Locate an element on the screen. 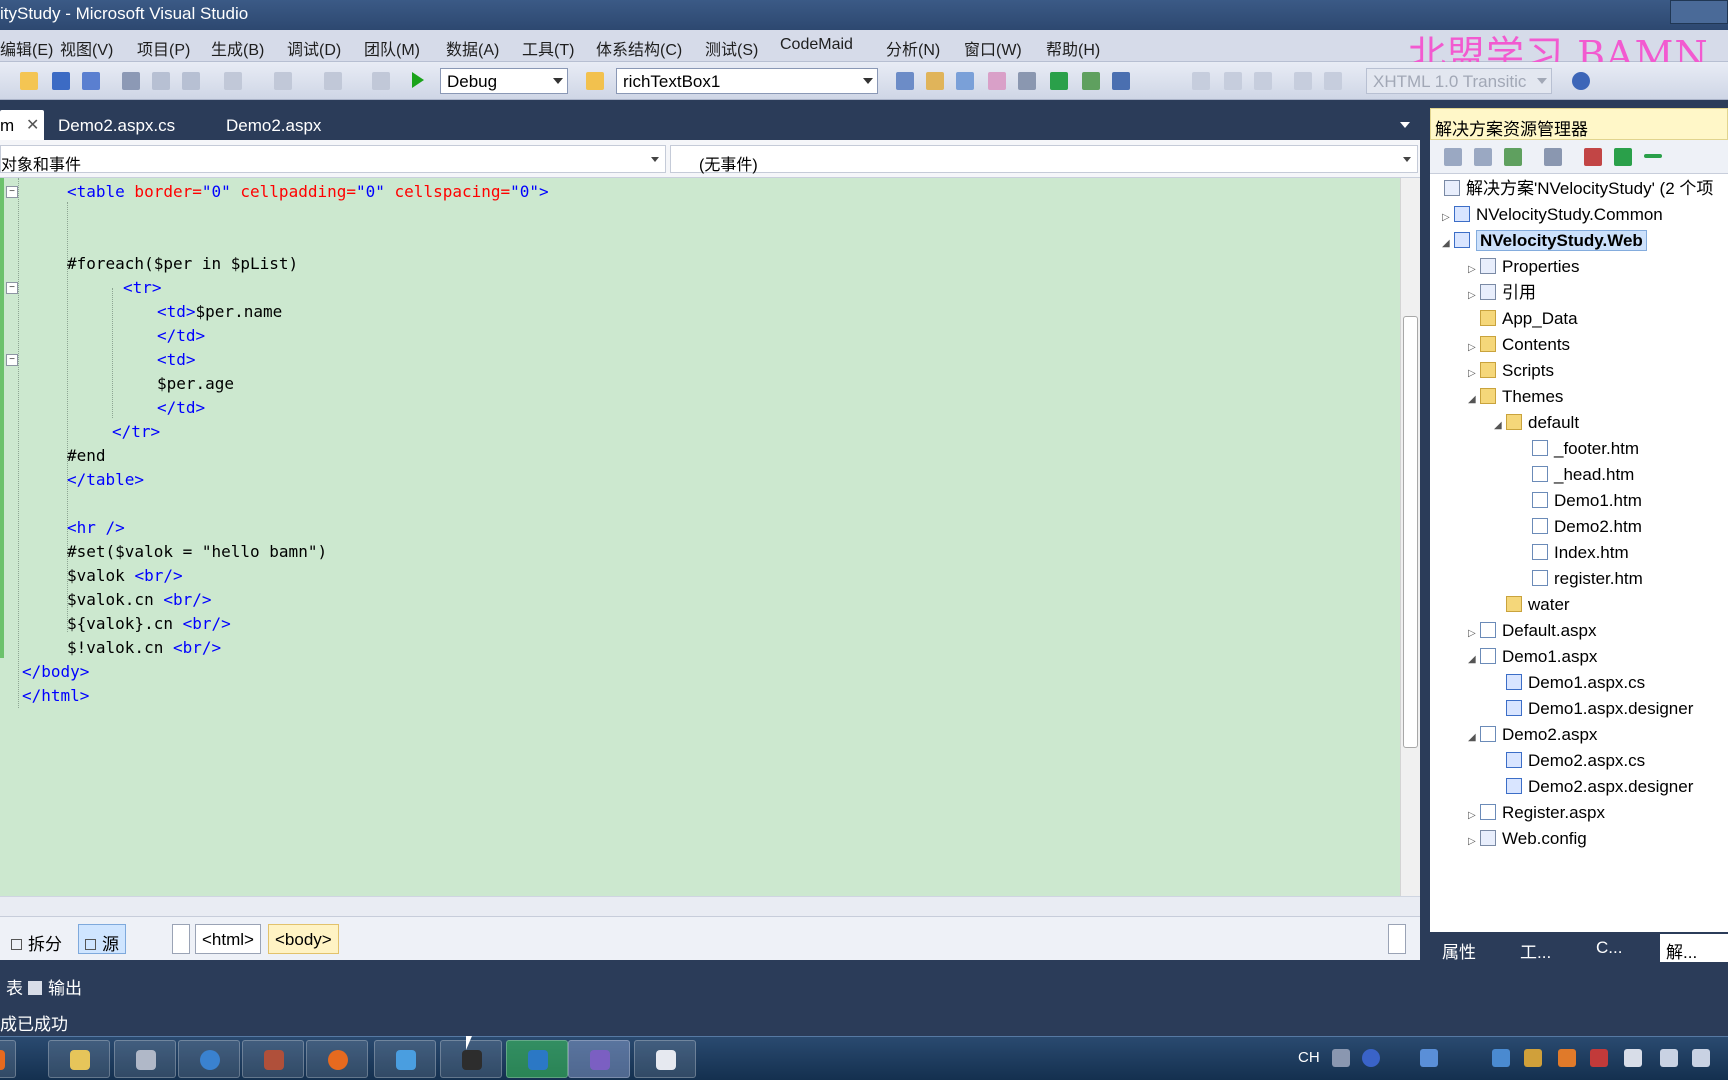  solution-config-select: Debug is located at coordinates (504, 81).